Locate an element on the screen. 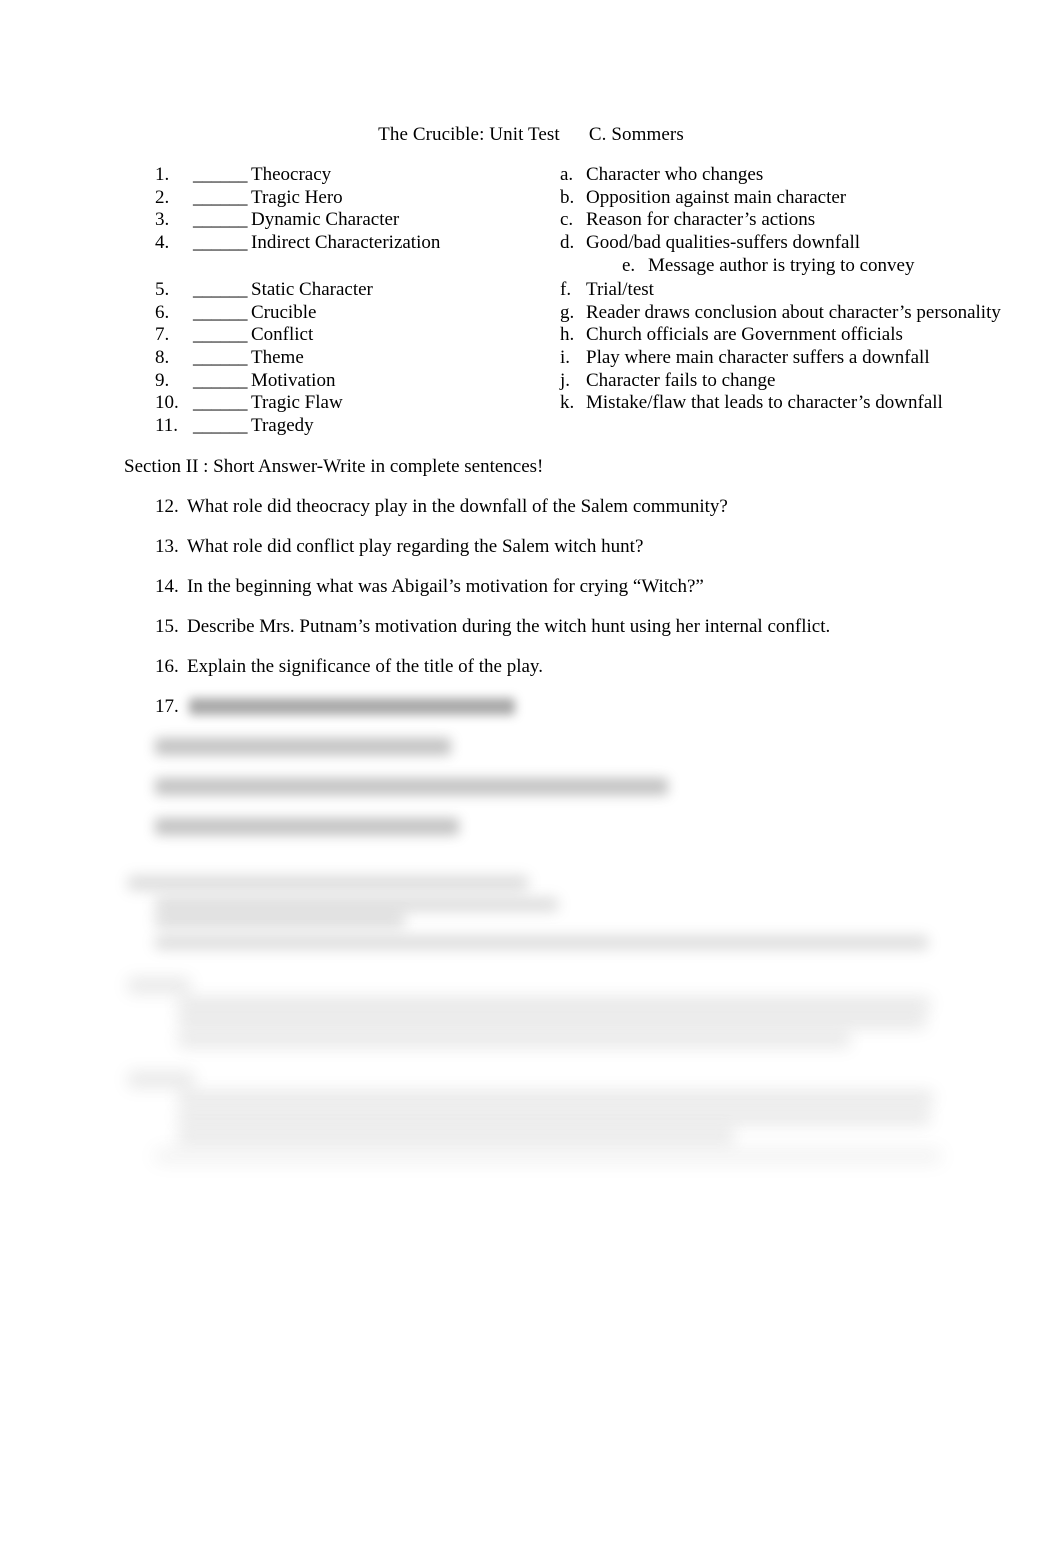 The image size is (1062, 1556). page-title-text: The Crucible: Unit Test C. Sommers is located at coordinates (531, 134).